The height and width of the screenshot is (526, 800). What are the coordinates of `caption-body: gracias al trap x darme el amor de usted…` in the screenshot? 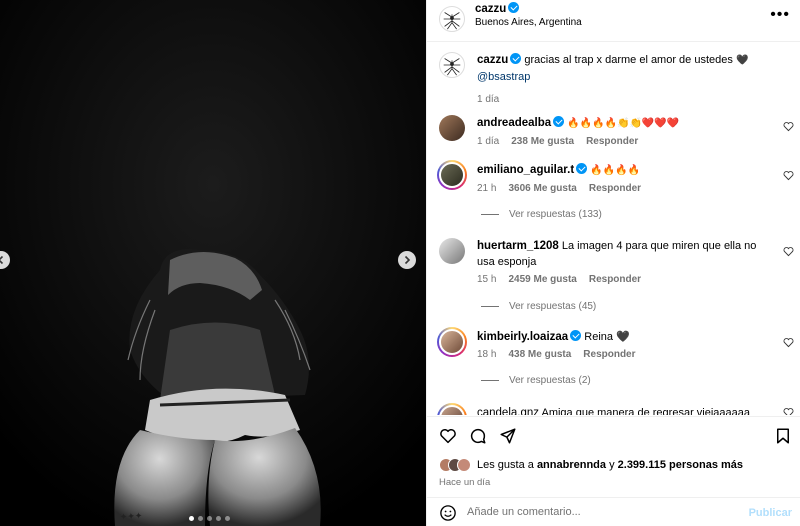 It's located at (628, 60).